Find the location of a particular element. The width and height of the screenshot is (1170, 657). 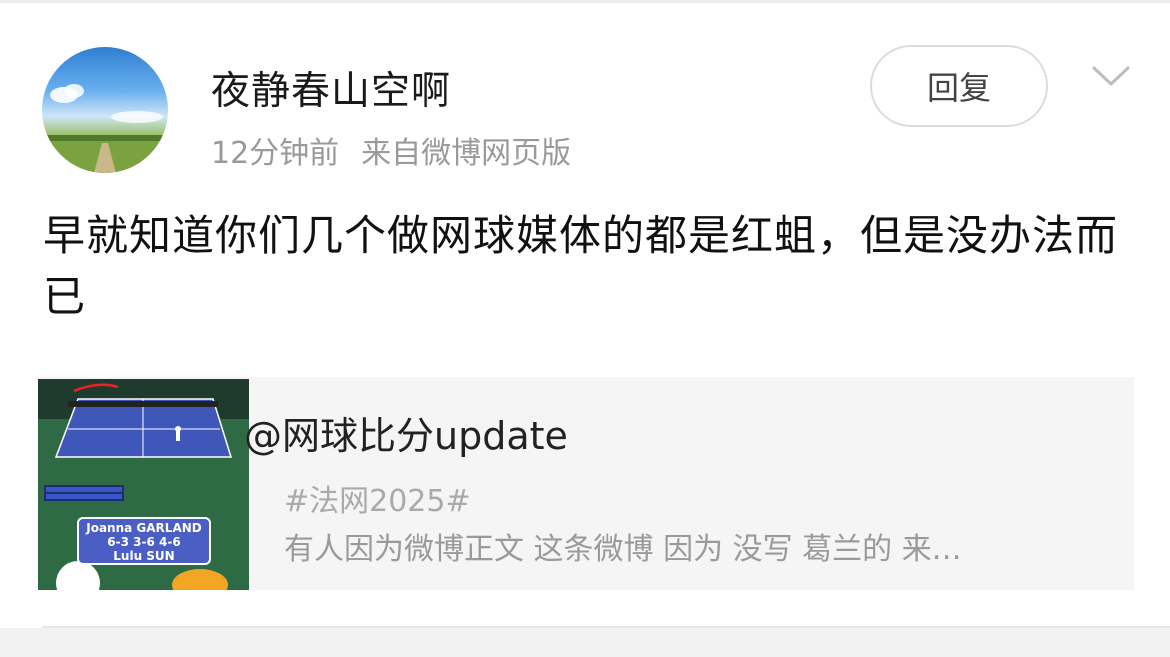

card-title: @网球比分update is located at coordinates (406, 432).